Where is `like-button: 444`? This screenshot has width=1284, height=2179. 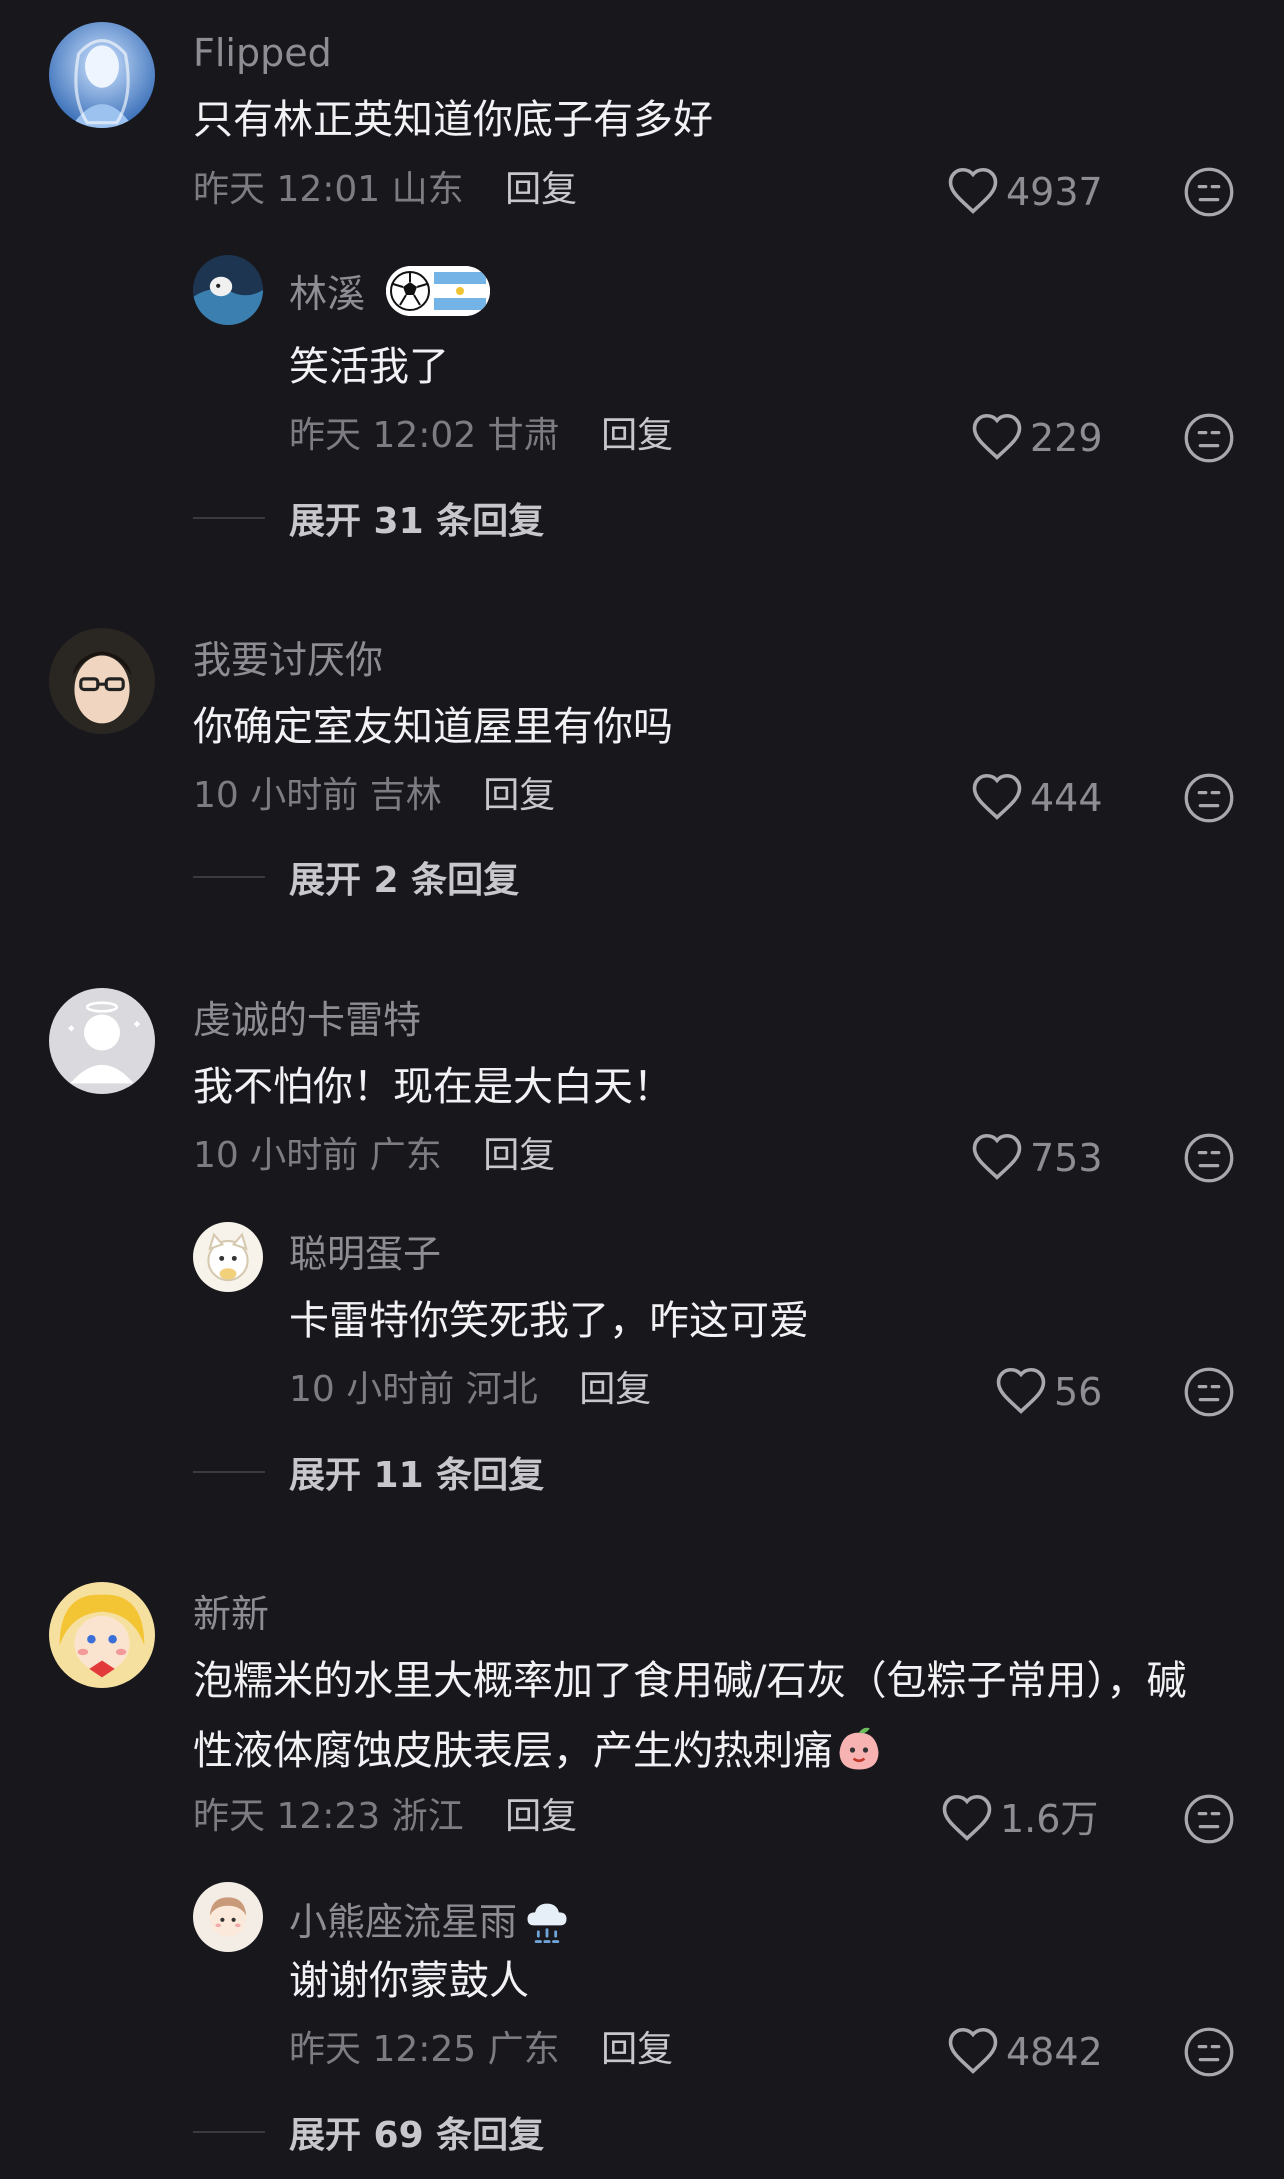 like-button: 444 is located at coordinates (1036, 798).